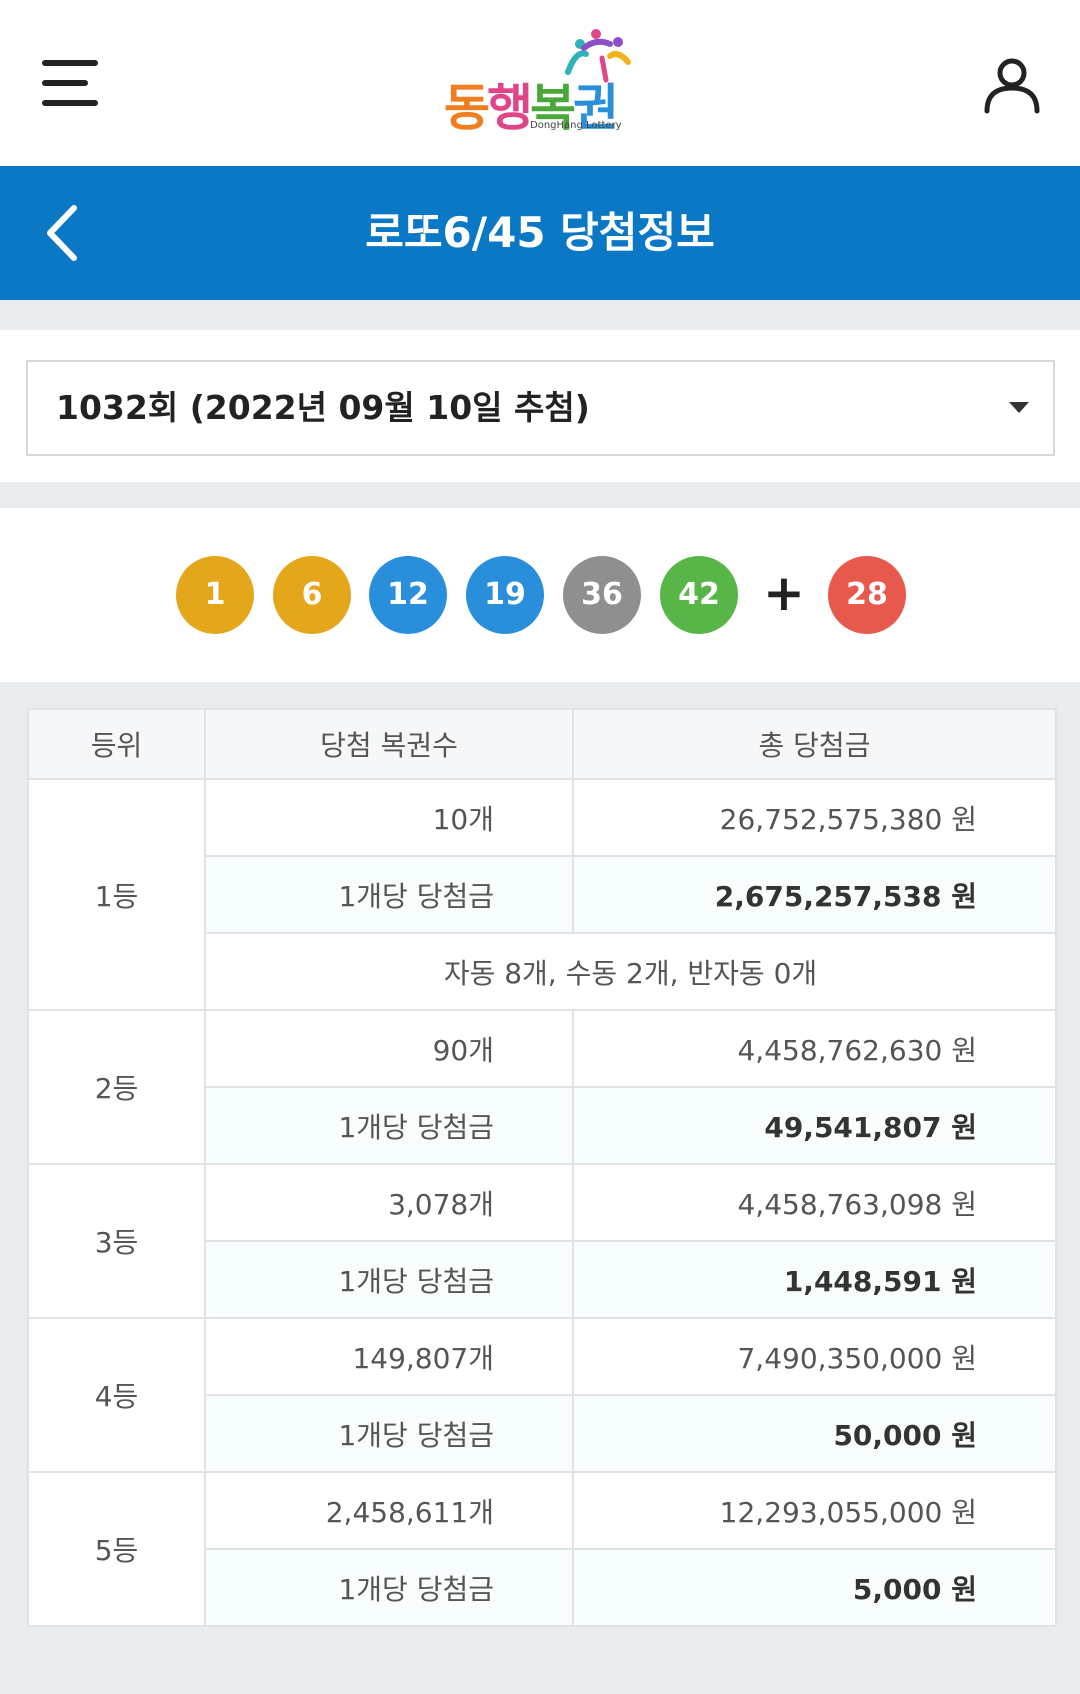 This screenshot has height=1694, width=1080. What do you see at coordinates (814, 1202) in the screenshot?
I see `total-prize: 4,458,763,098 원` at bounding box center [814, 1202].